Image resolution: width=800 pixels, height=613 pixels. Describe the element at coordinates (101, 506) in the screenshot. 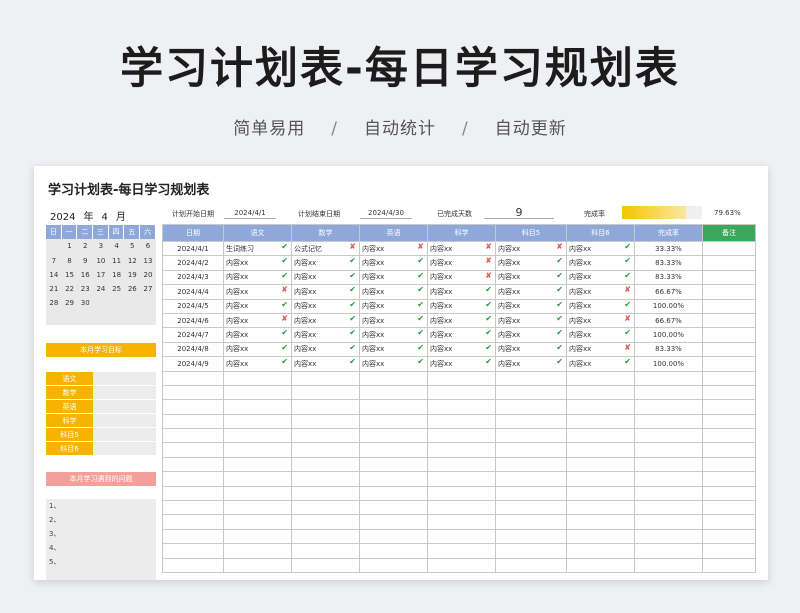

I see `problem-item: 1、` at that location.